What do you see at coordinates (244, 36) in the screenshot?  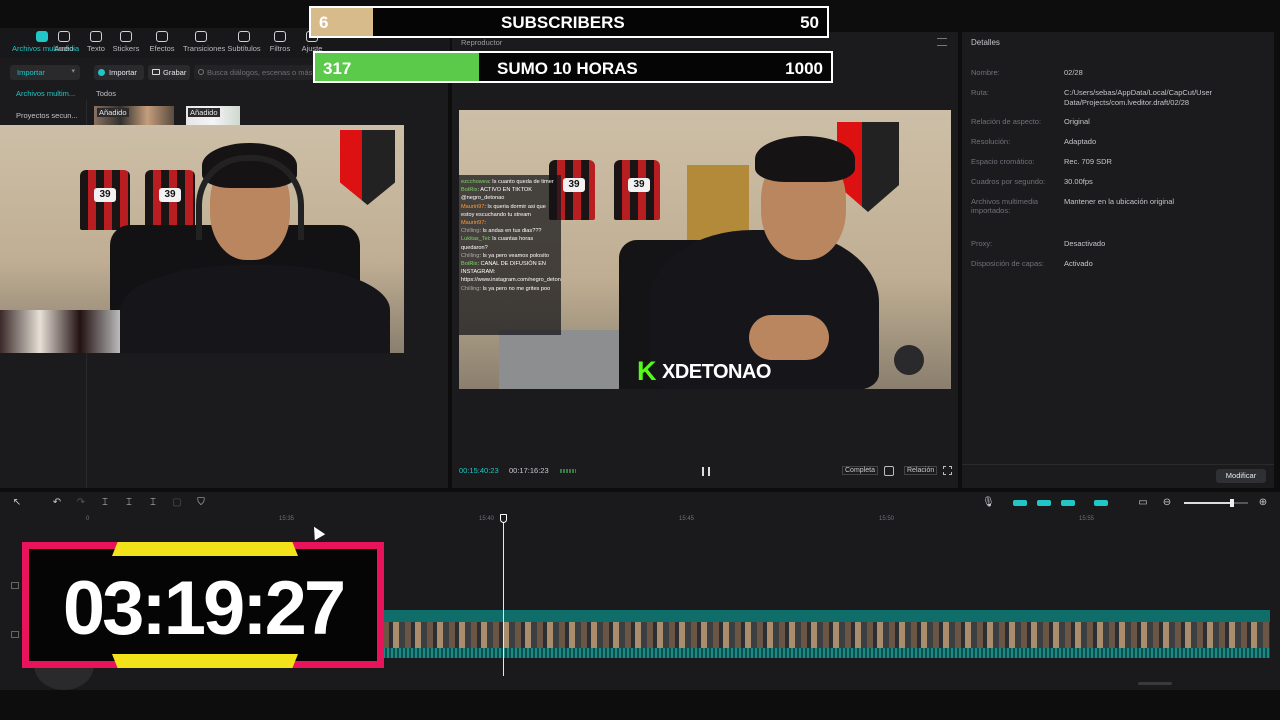 I see `subtitles-icon` at bounding box center [244, 36].